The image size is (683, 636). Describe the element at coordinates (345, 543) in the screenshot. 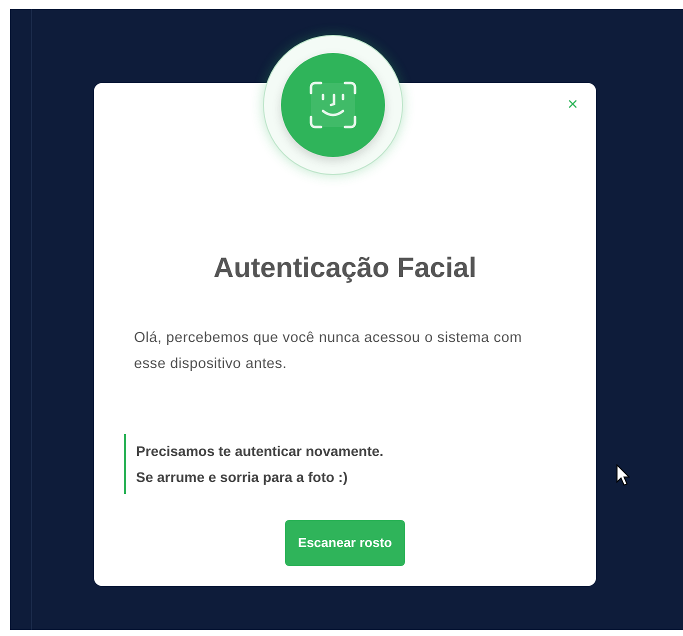

I see `scan-face-button: Escanear rosto` at that location.